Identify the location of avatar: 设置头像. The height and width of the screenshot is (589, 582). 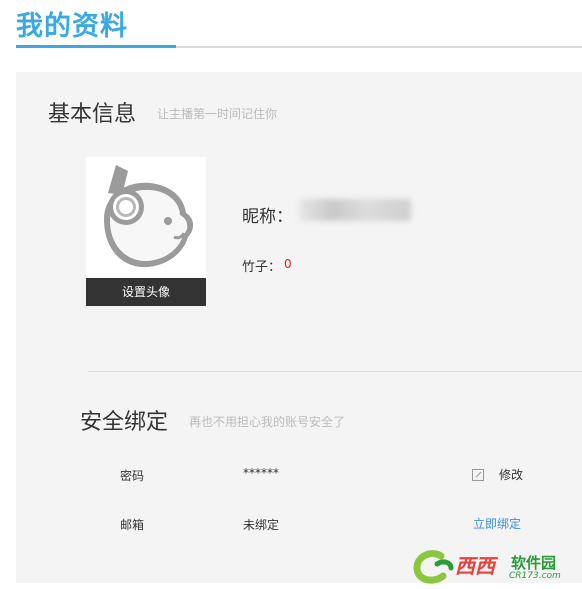
(146, 231).